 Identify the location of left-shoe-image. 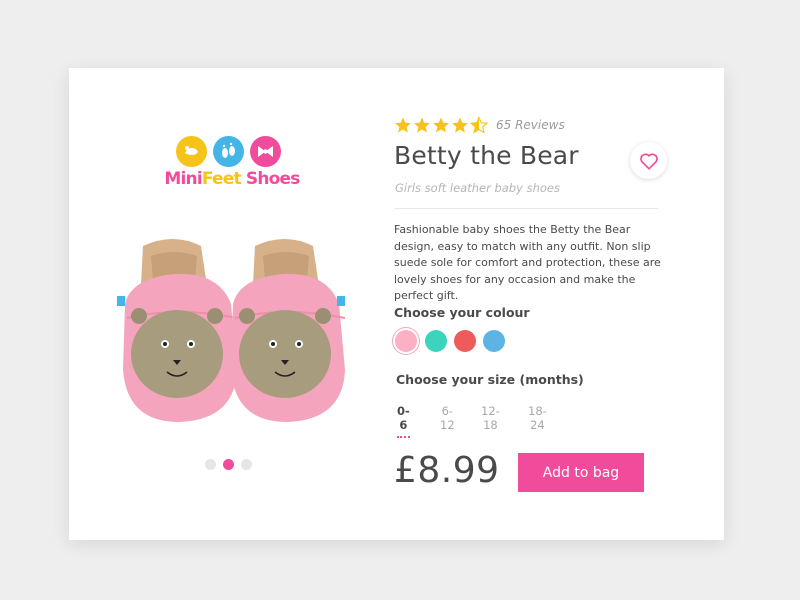
(177, 330).